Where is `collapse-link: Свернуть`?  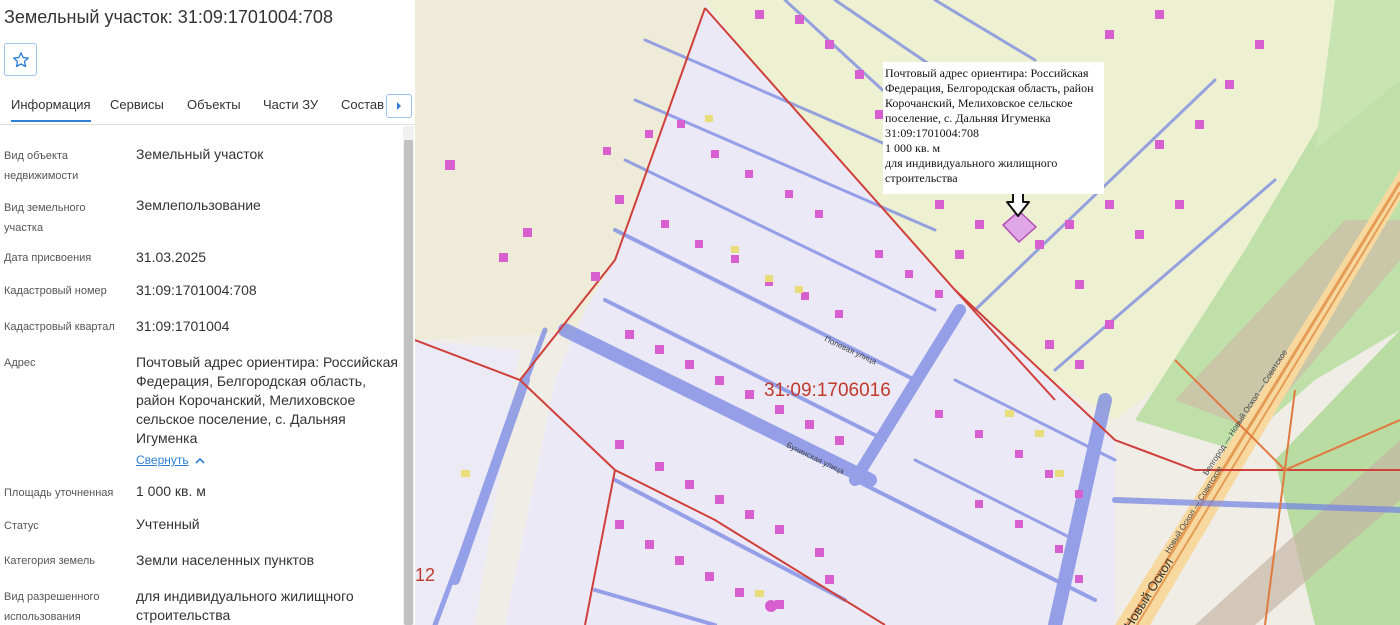 collapse-link: Свернуть is located at coordinates (170, 460).